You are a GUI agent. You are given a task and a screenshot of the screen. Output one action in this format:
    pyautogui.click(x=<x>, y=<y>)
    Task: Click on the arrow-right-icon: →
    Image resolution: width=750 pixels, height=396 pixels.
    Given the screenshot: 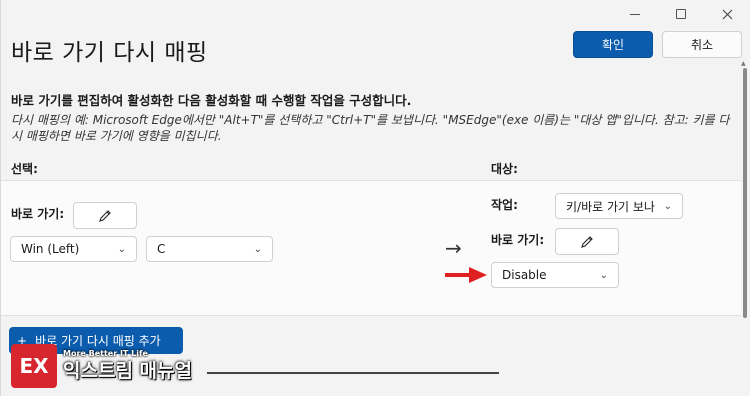 What is the action you would take?
    pyautogui.click(x=453, y=248)
    